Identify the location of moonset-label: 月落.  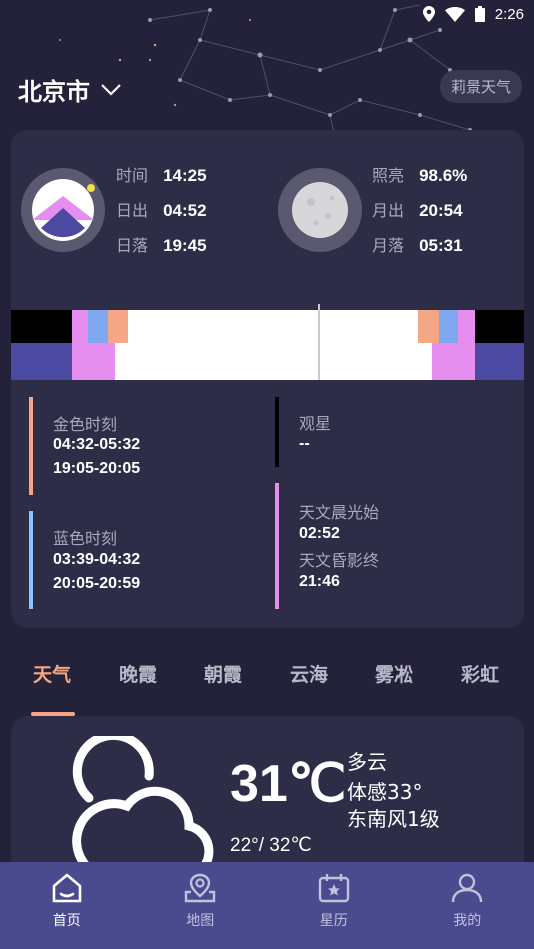
(388, 245).